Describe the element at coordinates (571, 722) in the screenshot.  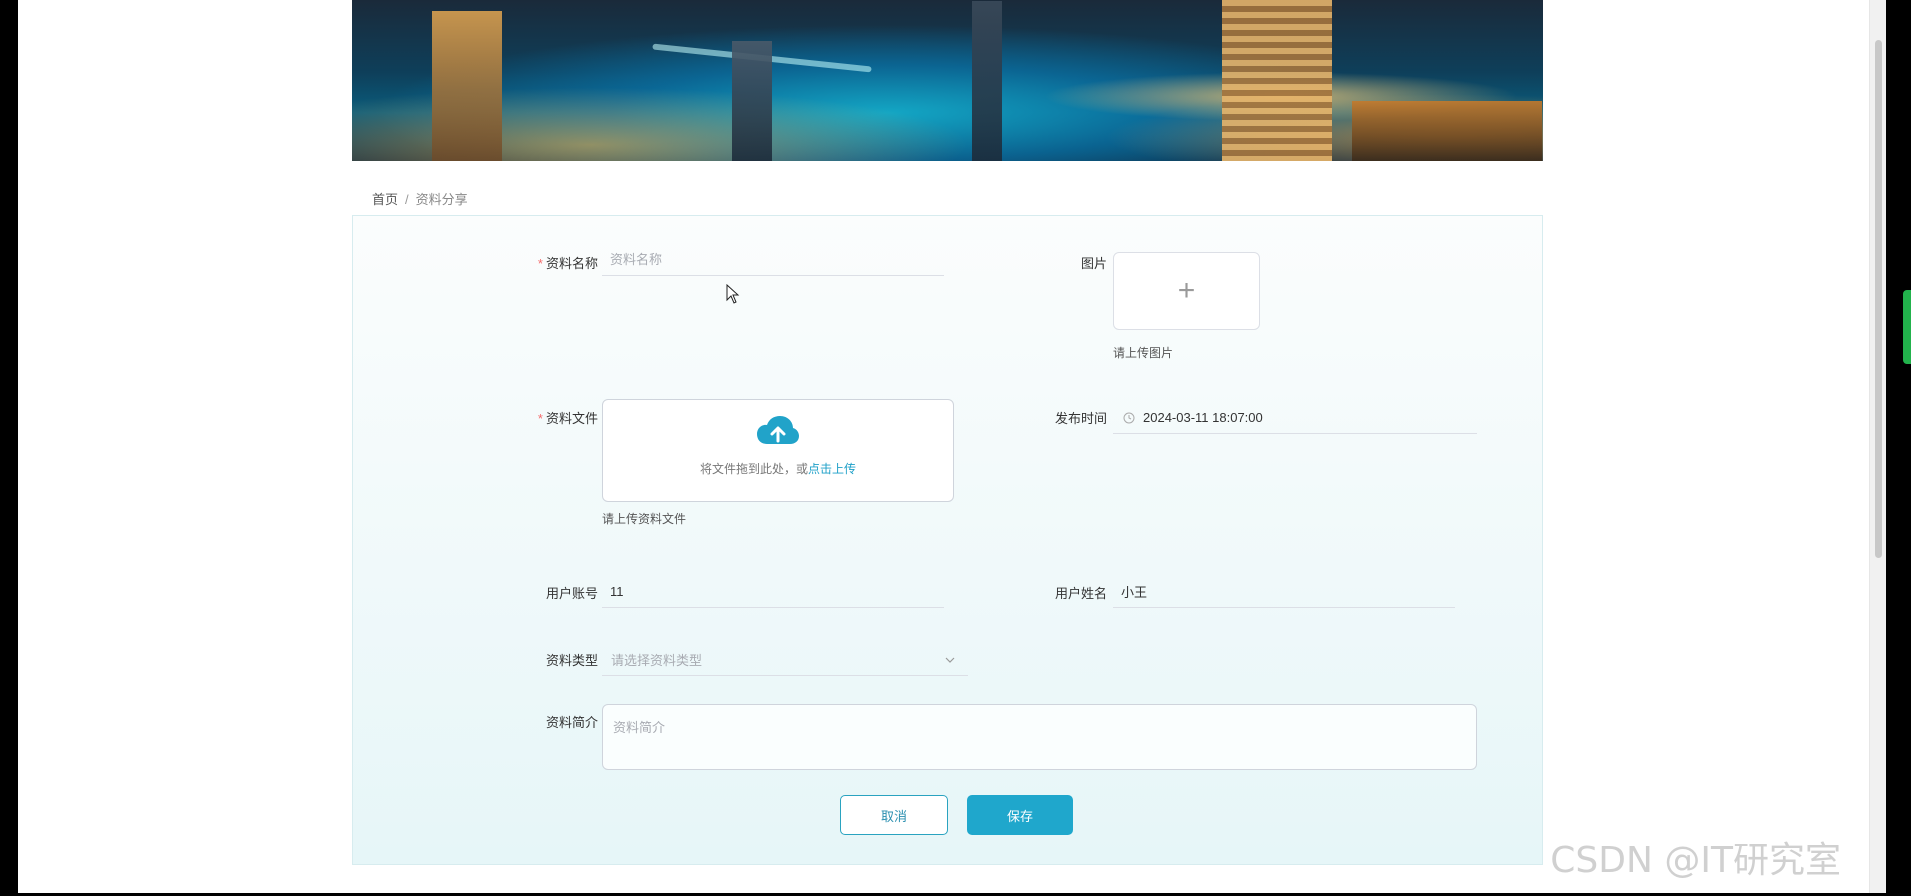
I see `intro-label: 资料简介` at that location.